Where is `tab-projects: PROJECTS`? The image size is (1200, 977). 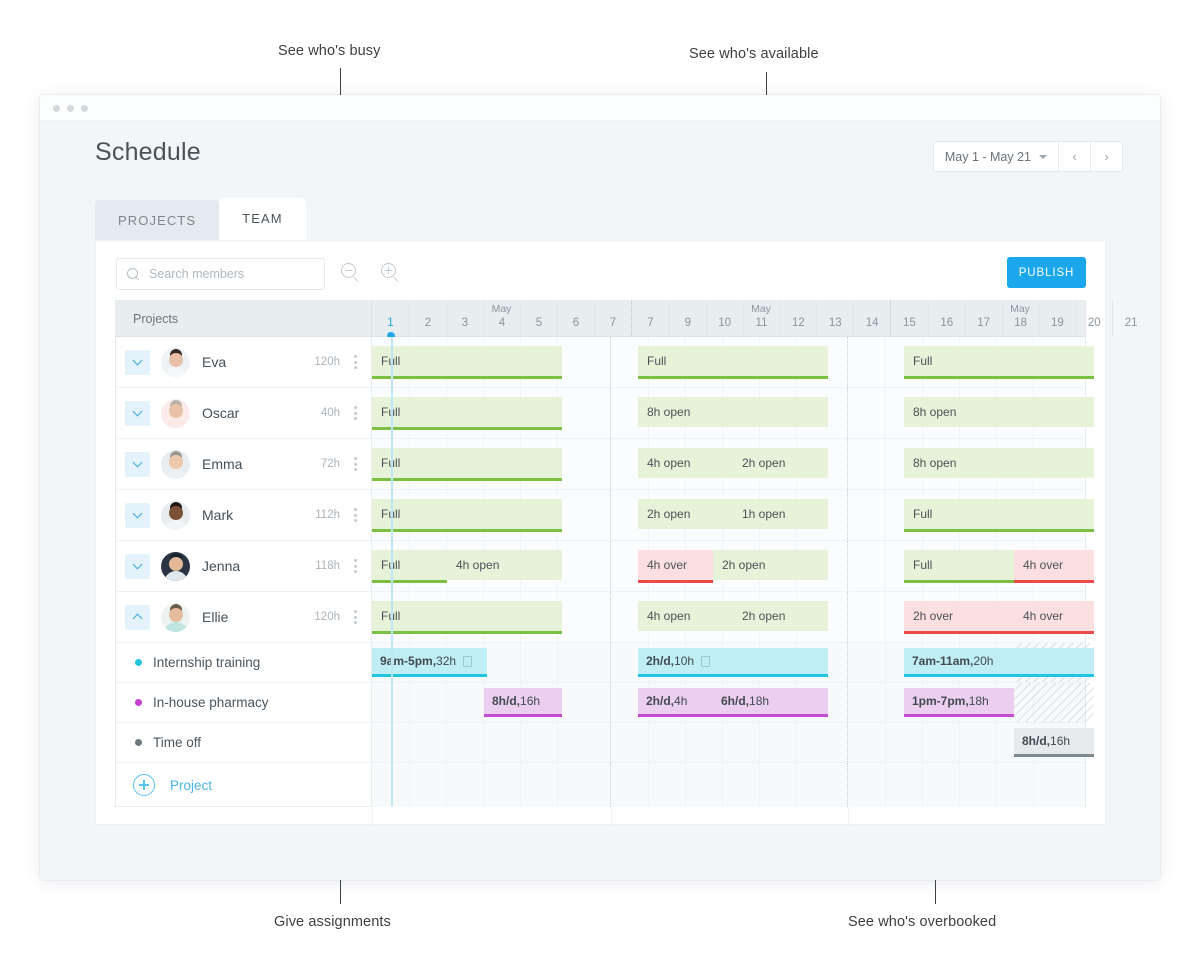
tab-projects: PROJECTS is located at coordinates (157, 220).